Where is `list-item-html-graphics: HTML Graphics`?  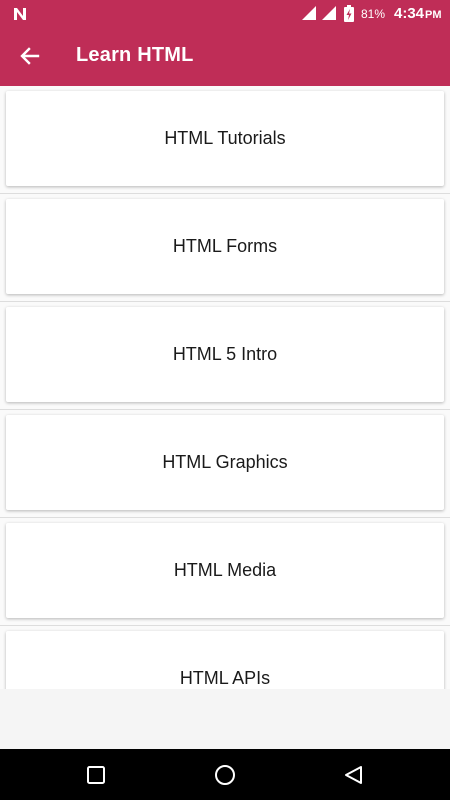
list-item-html-graphics: HTML Graphics is located at coordinates (225, 464).